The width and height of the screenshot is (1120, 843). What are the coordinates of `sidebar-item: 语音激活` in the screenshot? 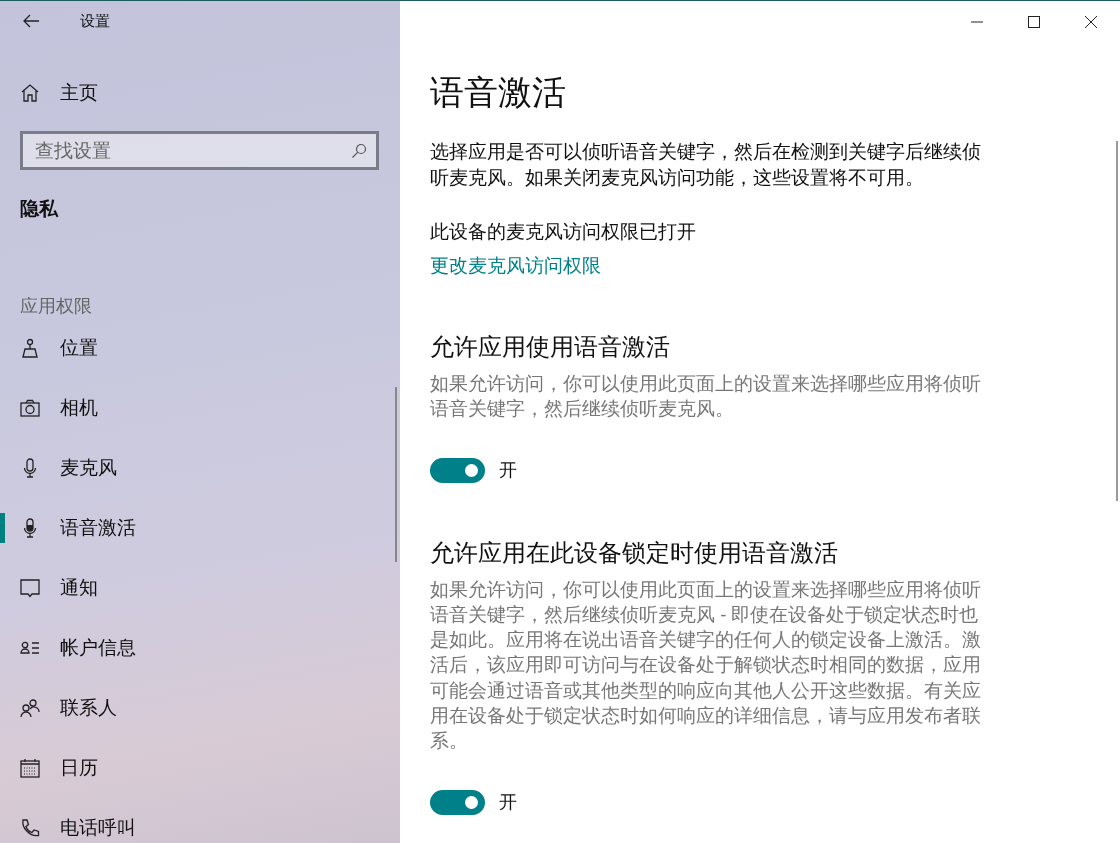 It's located at (190, 528).